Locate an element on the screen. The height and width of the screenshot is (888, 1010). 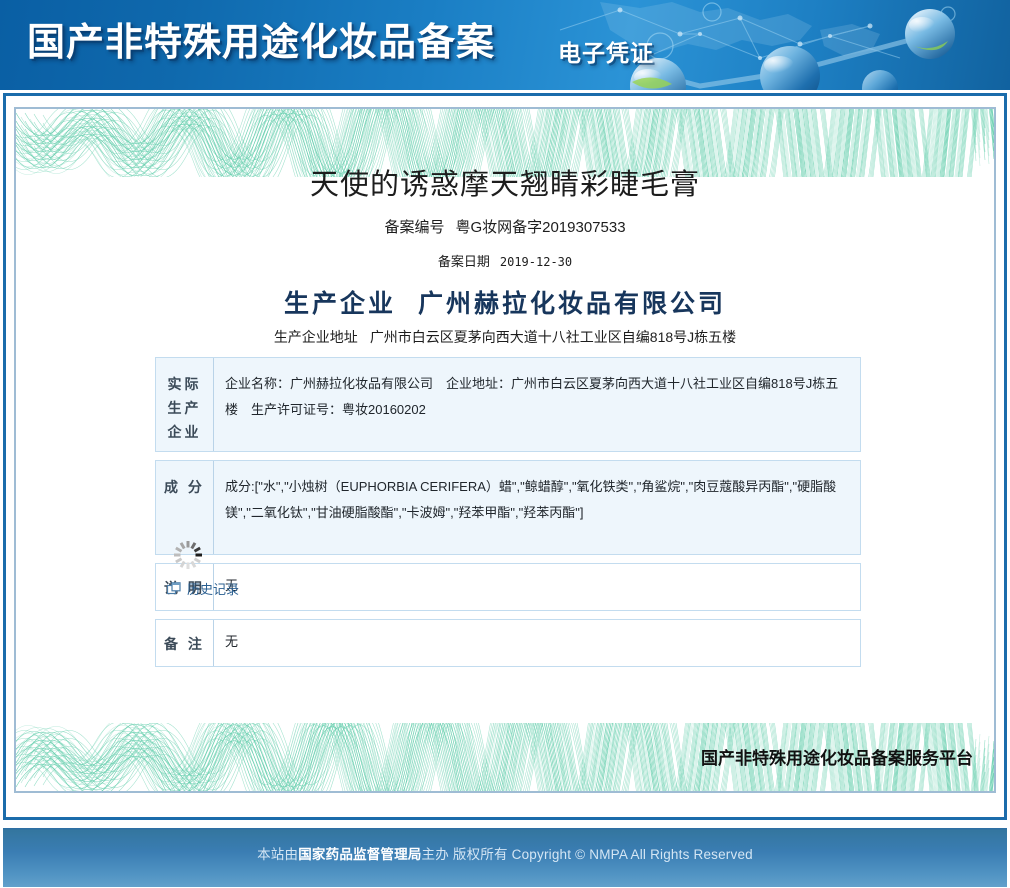
record-date-value: 2019-12-30 is located at coordinates (536, 262).